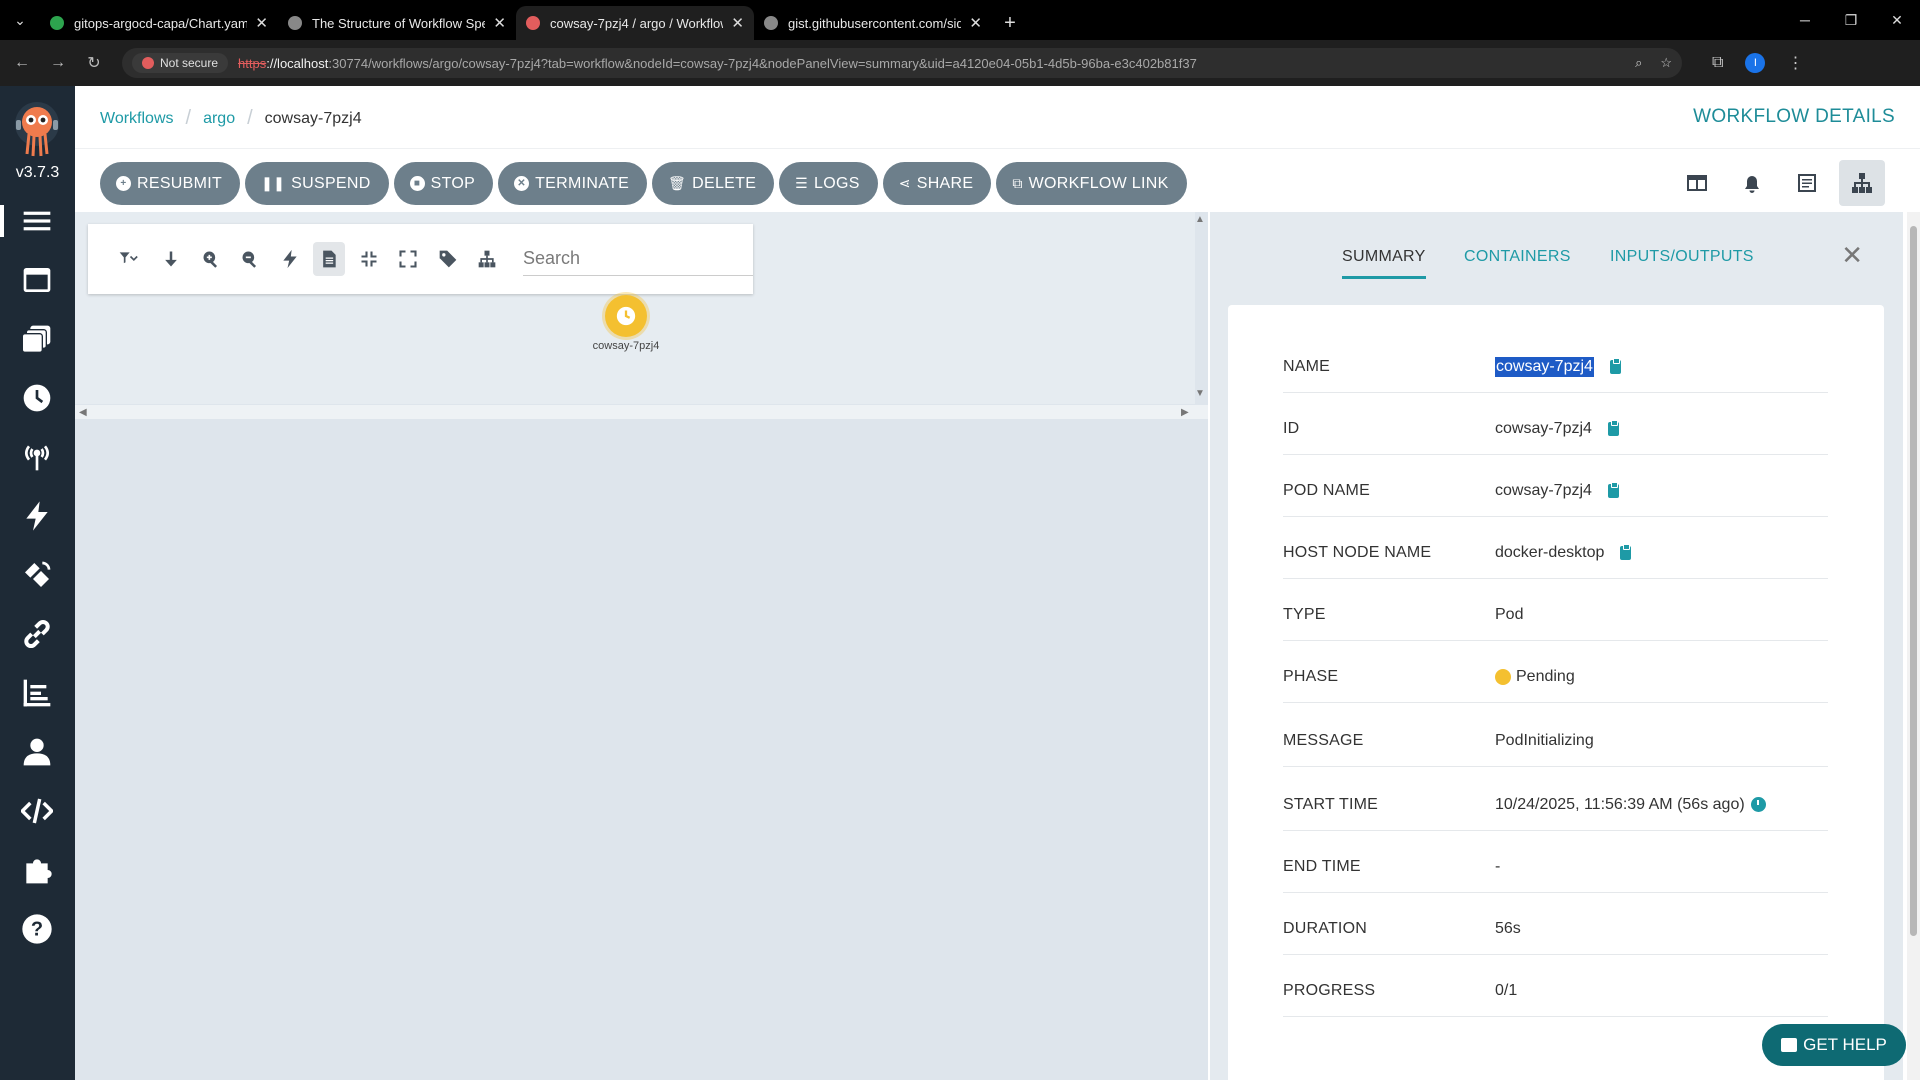 Image resolution: width=1920 pixels, height=1080 pixels. Describe the element at coordinates (1862, 183) in the screenshot. I see `graph-tree-icon` at that location.